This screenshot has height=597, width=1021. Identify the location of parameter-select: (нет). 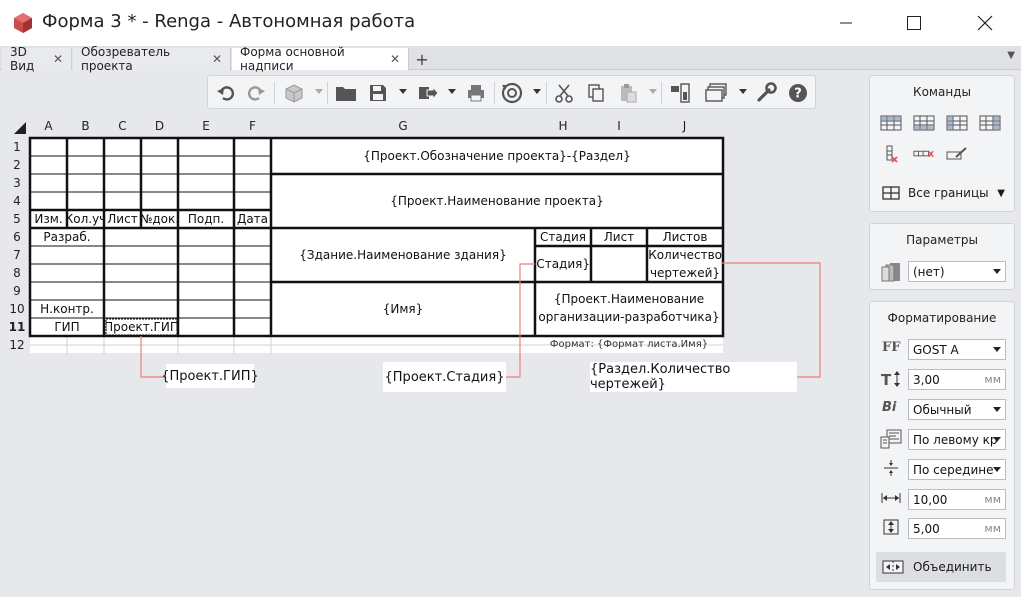
(957, 271).